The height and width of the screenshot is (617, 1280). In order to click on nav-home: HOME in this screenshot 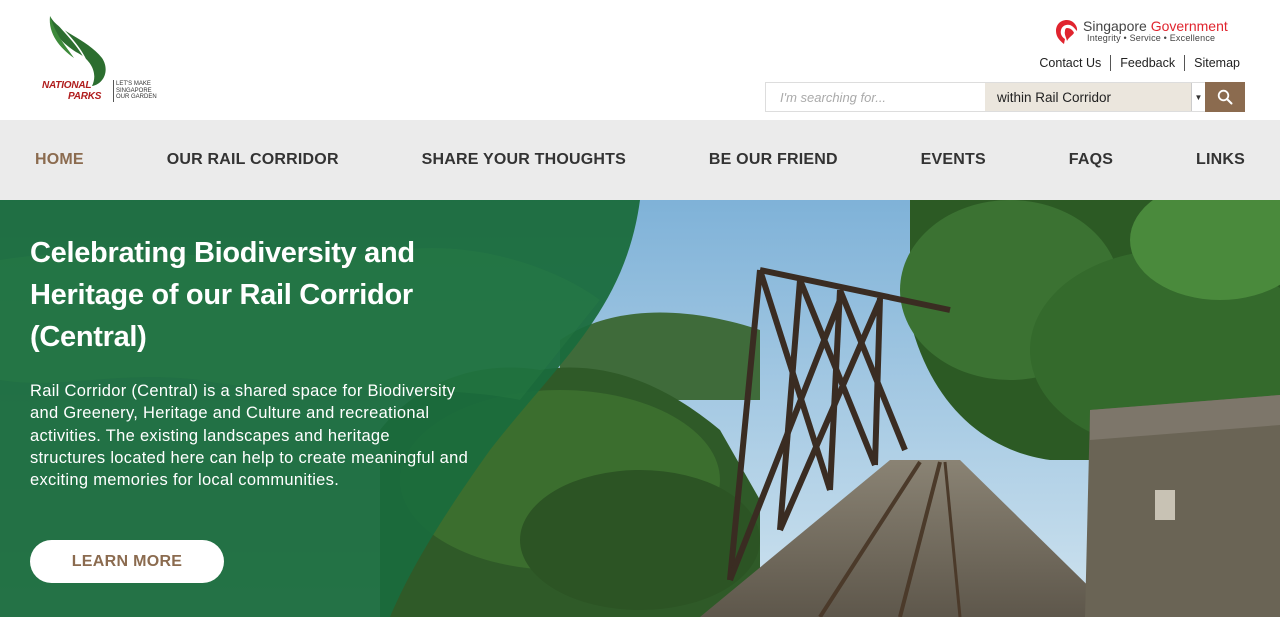, I will do `click(59, 160)`.